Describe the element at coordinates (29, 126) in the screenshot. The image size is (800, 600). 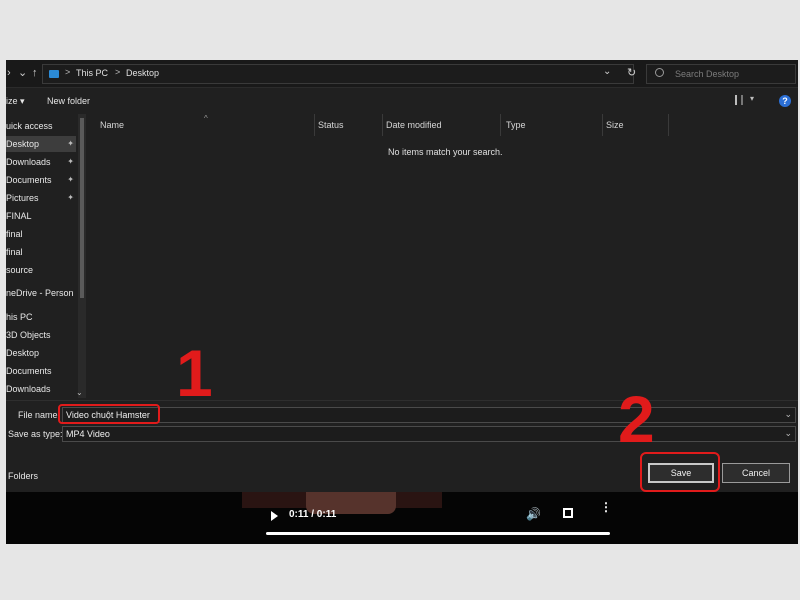
I see `sidebar-item-label: uick access` at that location.